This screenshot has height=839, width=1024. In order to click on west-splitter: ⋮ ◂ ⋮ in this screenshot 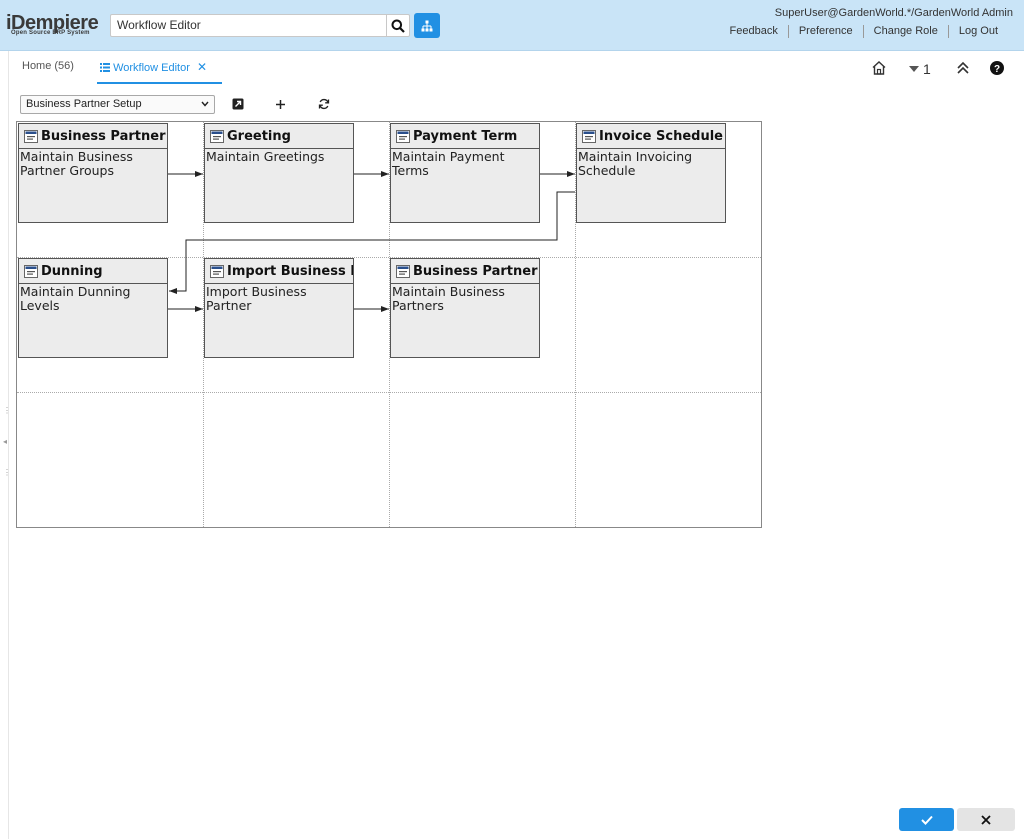, I will do `click(5, 445)`.